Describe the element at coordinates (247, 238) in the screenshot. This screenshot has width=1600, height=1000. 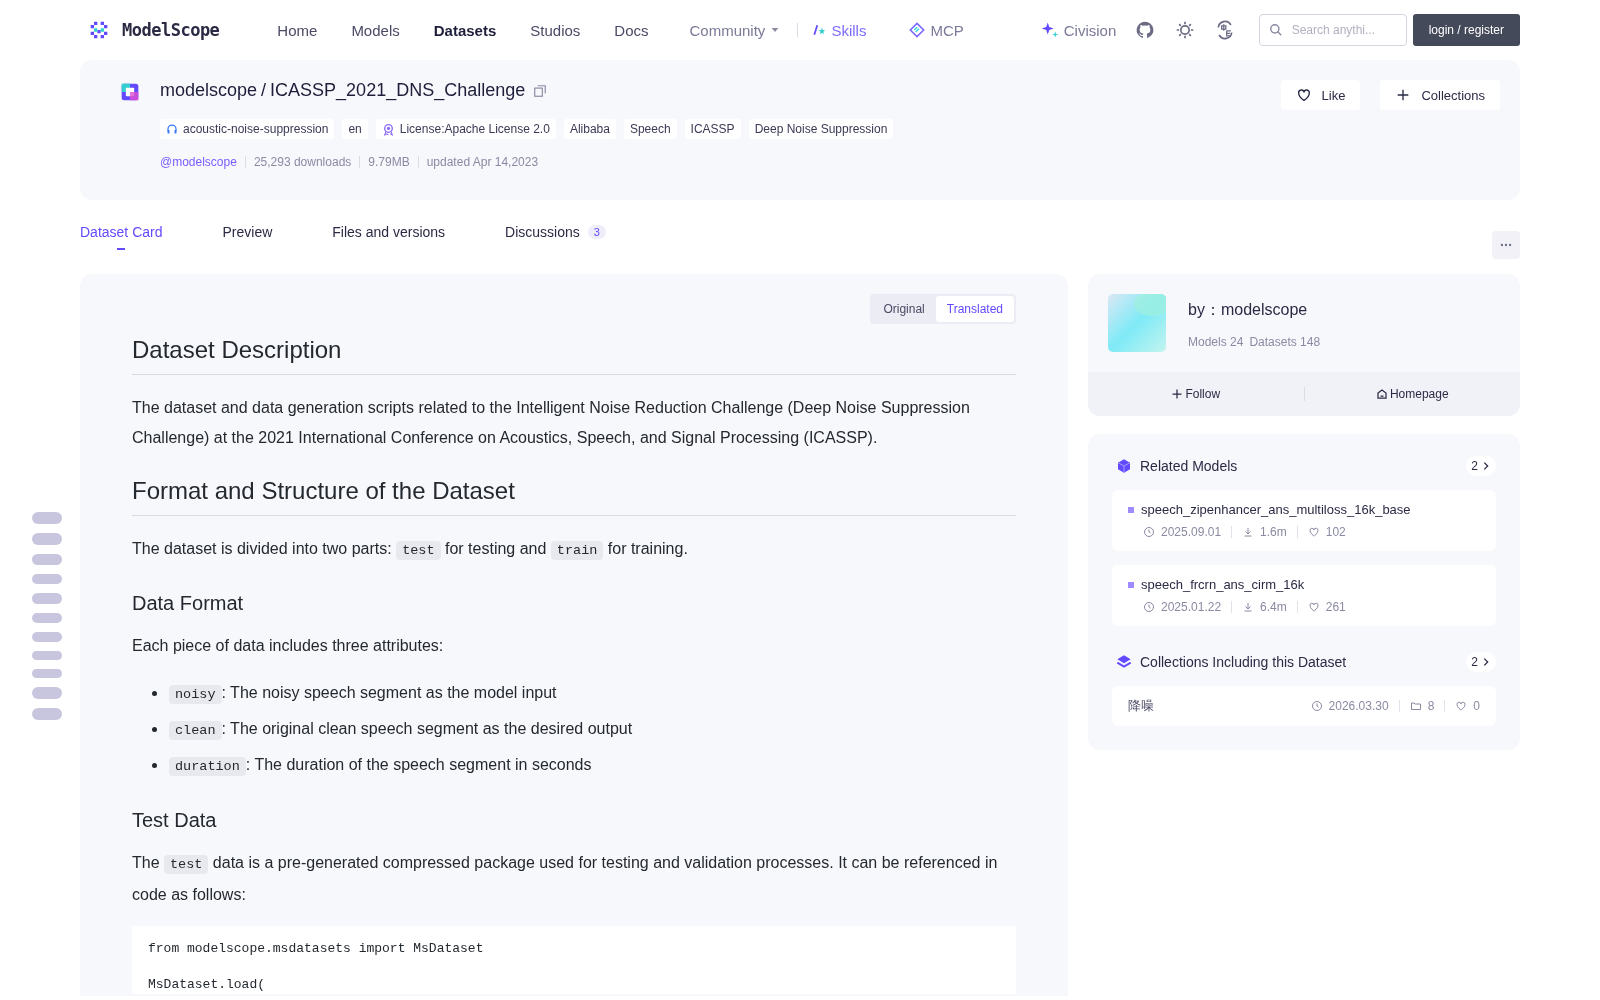
I see `tab: Preview` at that location.